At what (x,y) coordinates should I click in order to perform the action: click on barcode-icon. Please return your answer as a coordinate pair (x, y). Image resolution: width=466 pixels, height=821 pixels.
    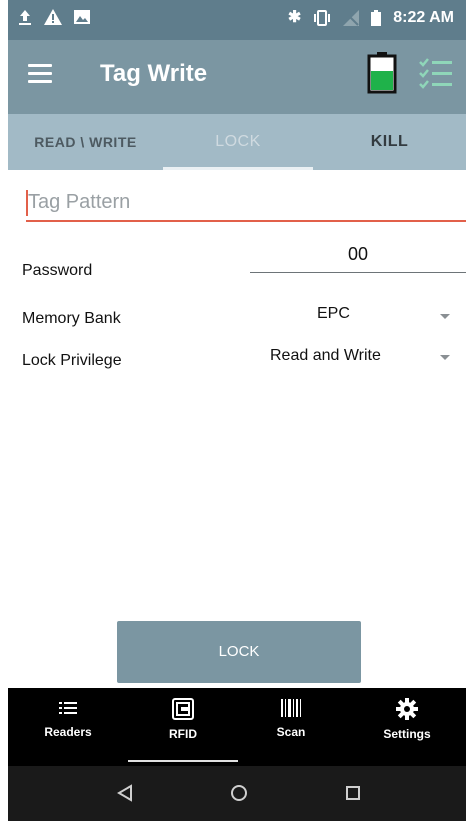
    Looking at the image, I should click on (291, 708).